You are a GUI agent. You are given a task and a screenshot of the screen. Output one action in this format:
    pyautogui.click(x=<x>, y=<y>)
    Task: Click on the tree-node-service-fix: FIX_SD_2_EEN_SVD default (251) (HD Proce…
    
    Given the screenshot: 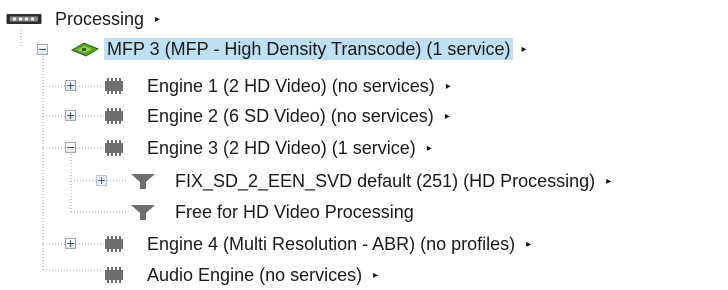 What is the action you would take?
    pyautogui.click(x=369, y=181)
    